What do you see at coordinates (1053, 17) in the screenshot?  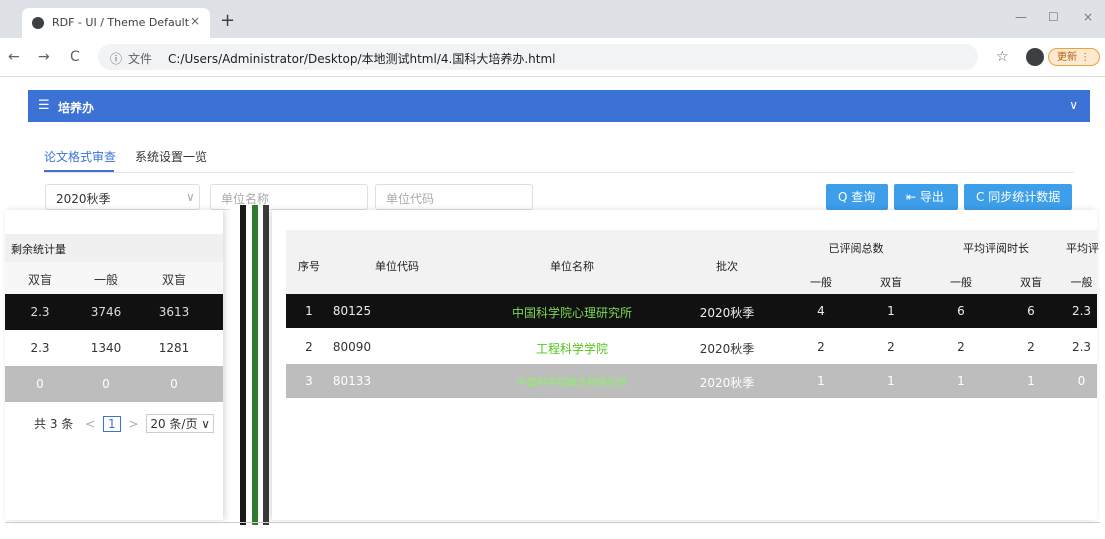 I see `maximize-button: ☐` at bounding box center [1053, 17].